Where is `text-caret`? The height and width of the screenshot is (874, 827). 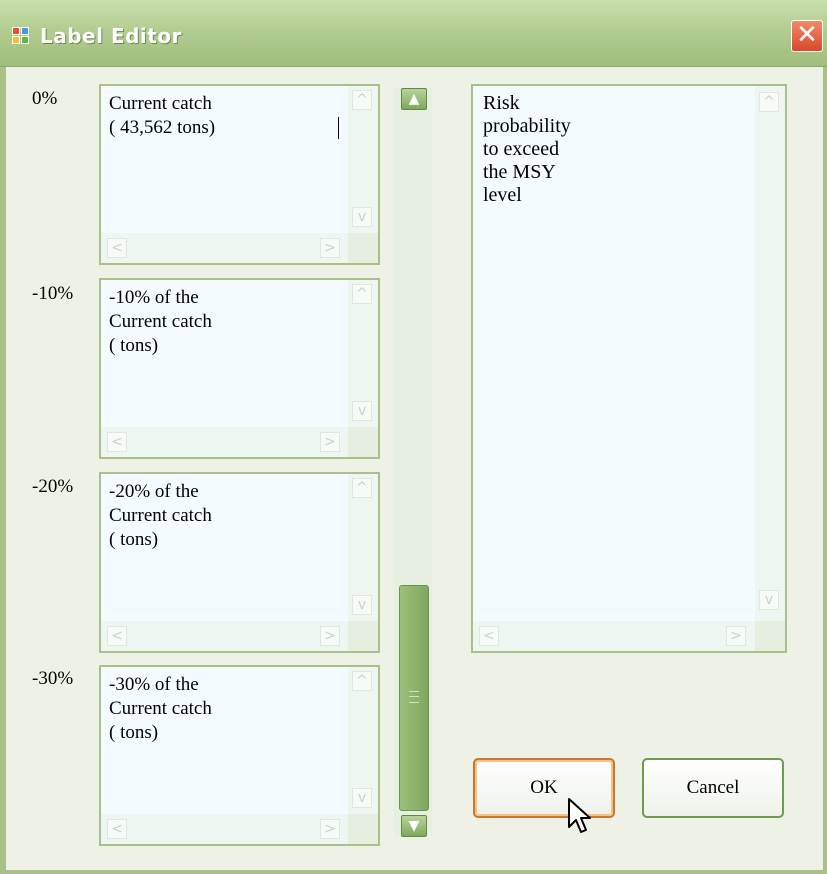 text-caret is located at coordinates (338, 128).